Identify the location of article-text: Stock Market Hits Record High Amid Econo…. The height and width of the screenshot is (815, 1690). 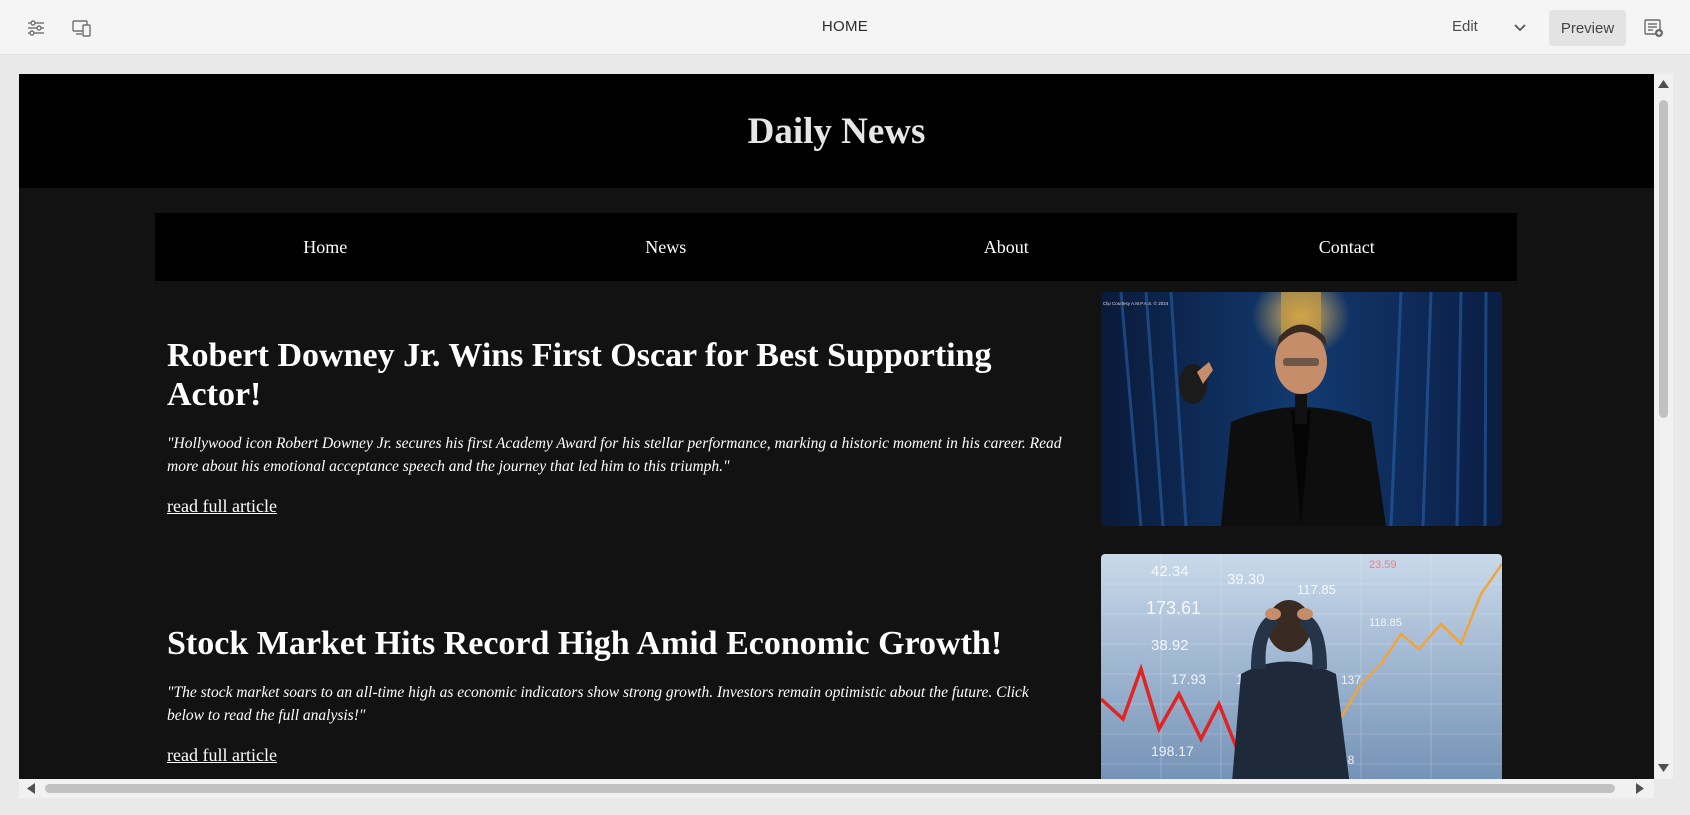
(617, 695).